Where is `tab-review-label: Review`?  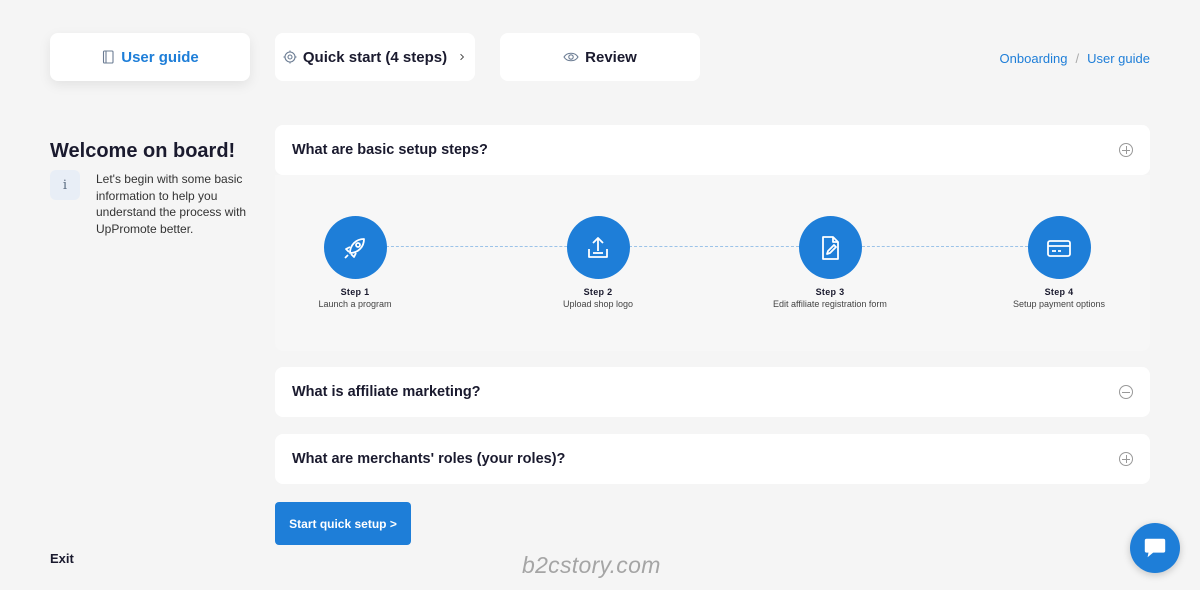
tab-review-label: Review is located at coordinates (611, 57).